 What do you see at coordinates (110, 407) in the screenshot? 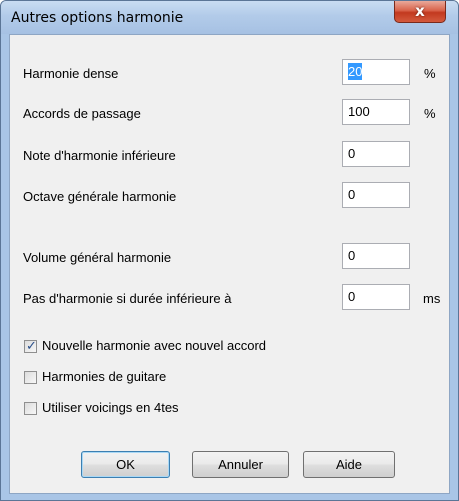
I see `voicings-4tes-label: Utiliser voicings en 4tes` at bounding box center [110, 407].